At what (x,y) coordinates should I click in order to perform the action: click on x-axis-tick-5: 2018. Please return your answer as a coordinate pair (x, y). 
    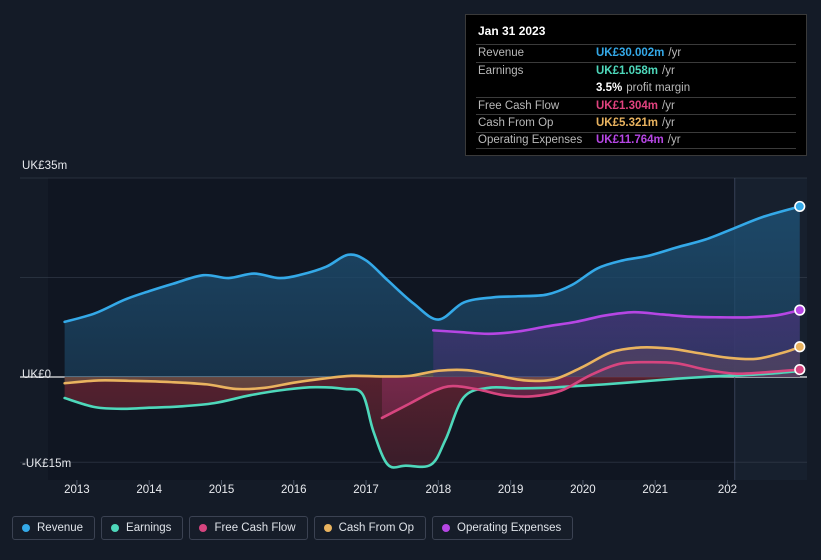
    Looking at the image, I should click on (438, 490).